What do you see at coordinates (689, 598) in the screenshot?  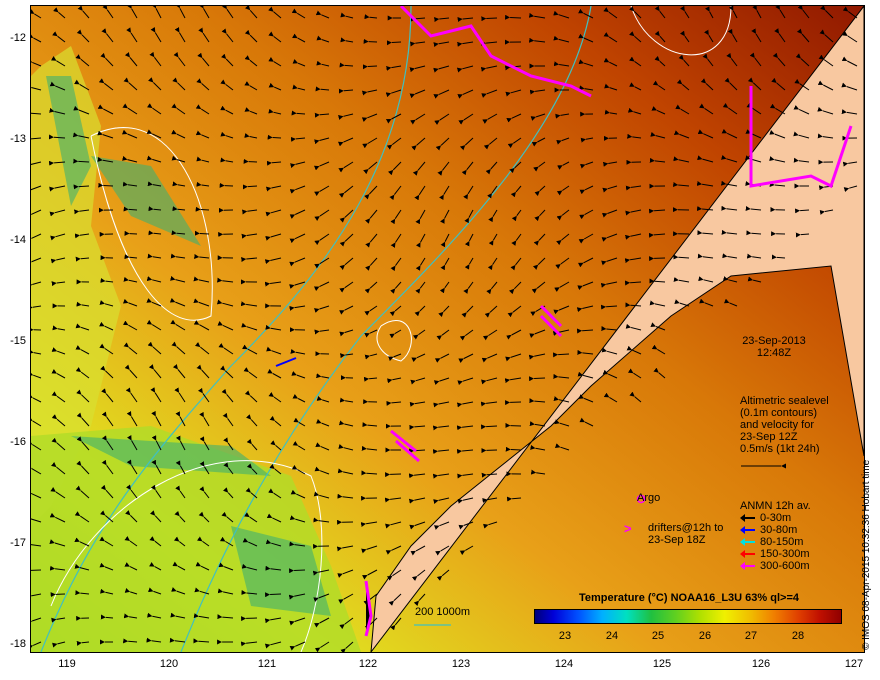 I see `colorbar-title: Temperature (°C) NOAA16_L3U 63% ql>=4` at bounding box center [689, 598].